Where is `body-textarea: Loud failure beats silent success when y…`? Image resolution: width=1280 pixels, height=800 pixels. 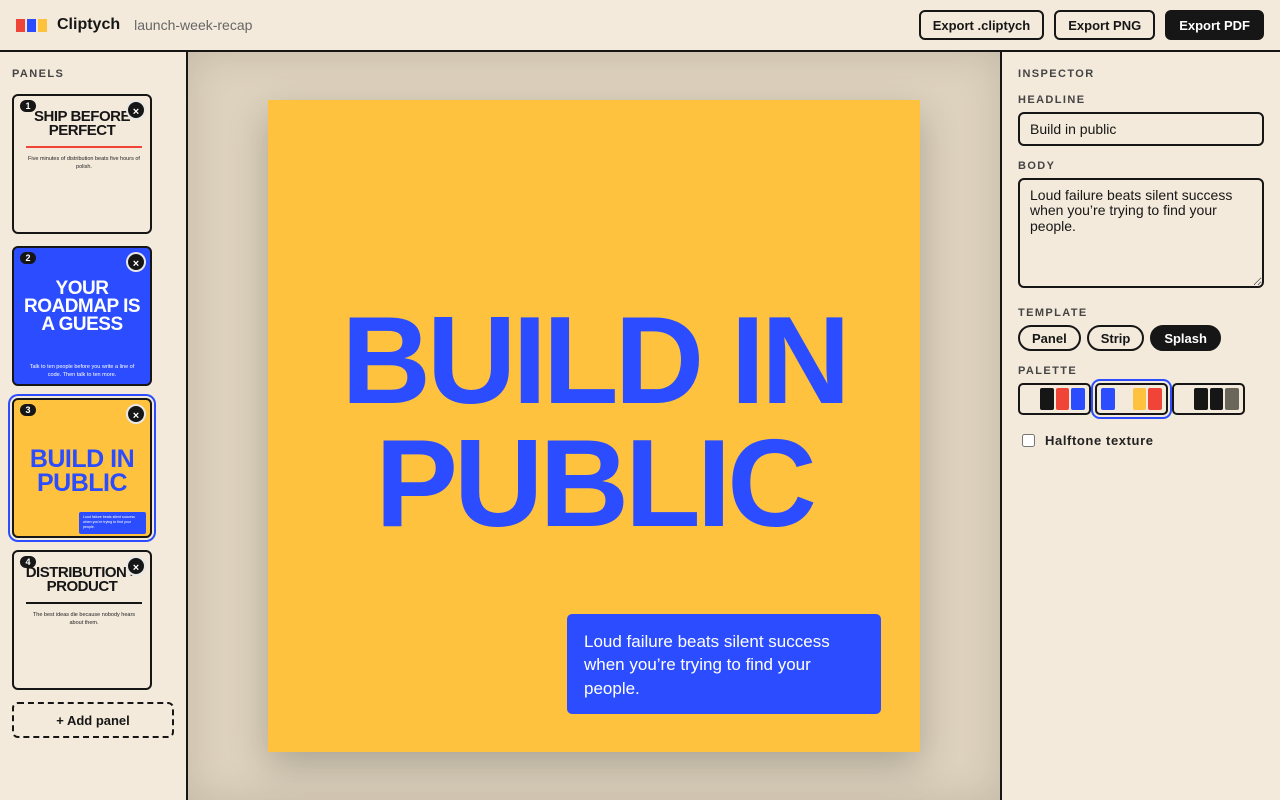
body-textarea: Loud failure beats silent success when y… is located at coordinates (1141, 233).